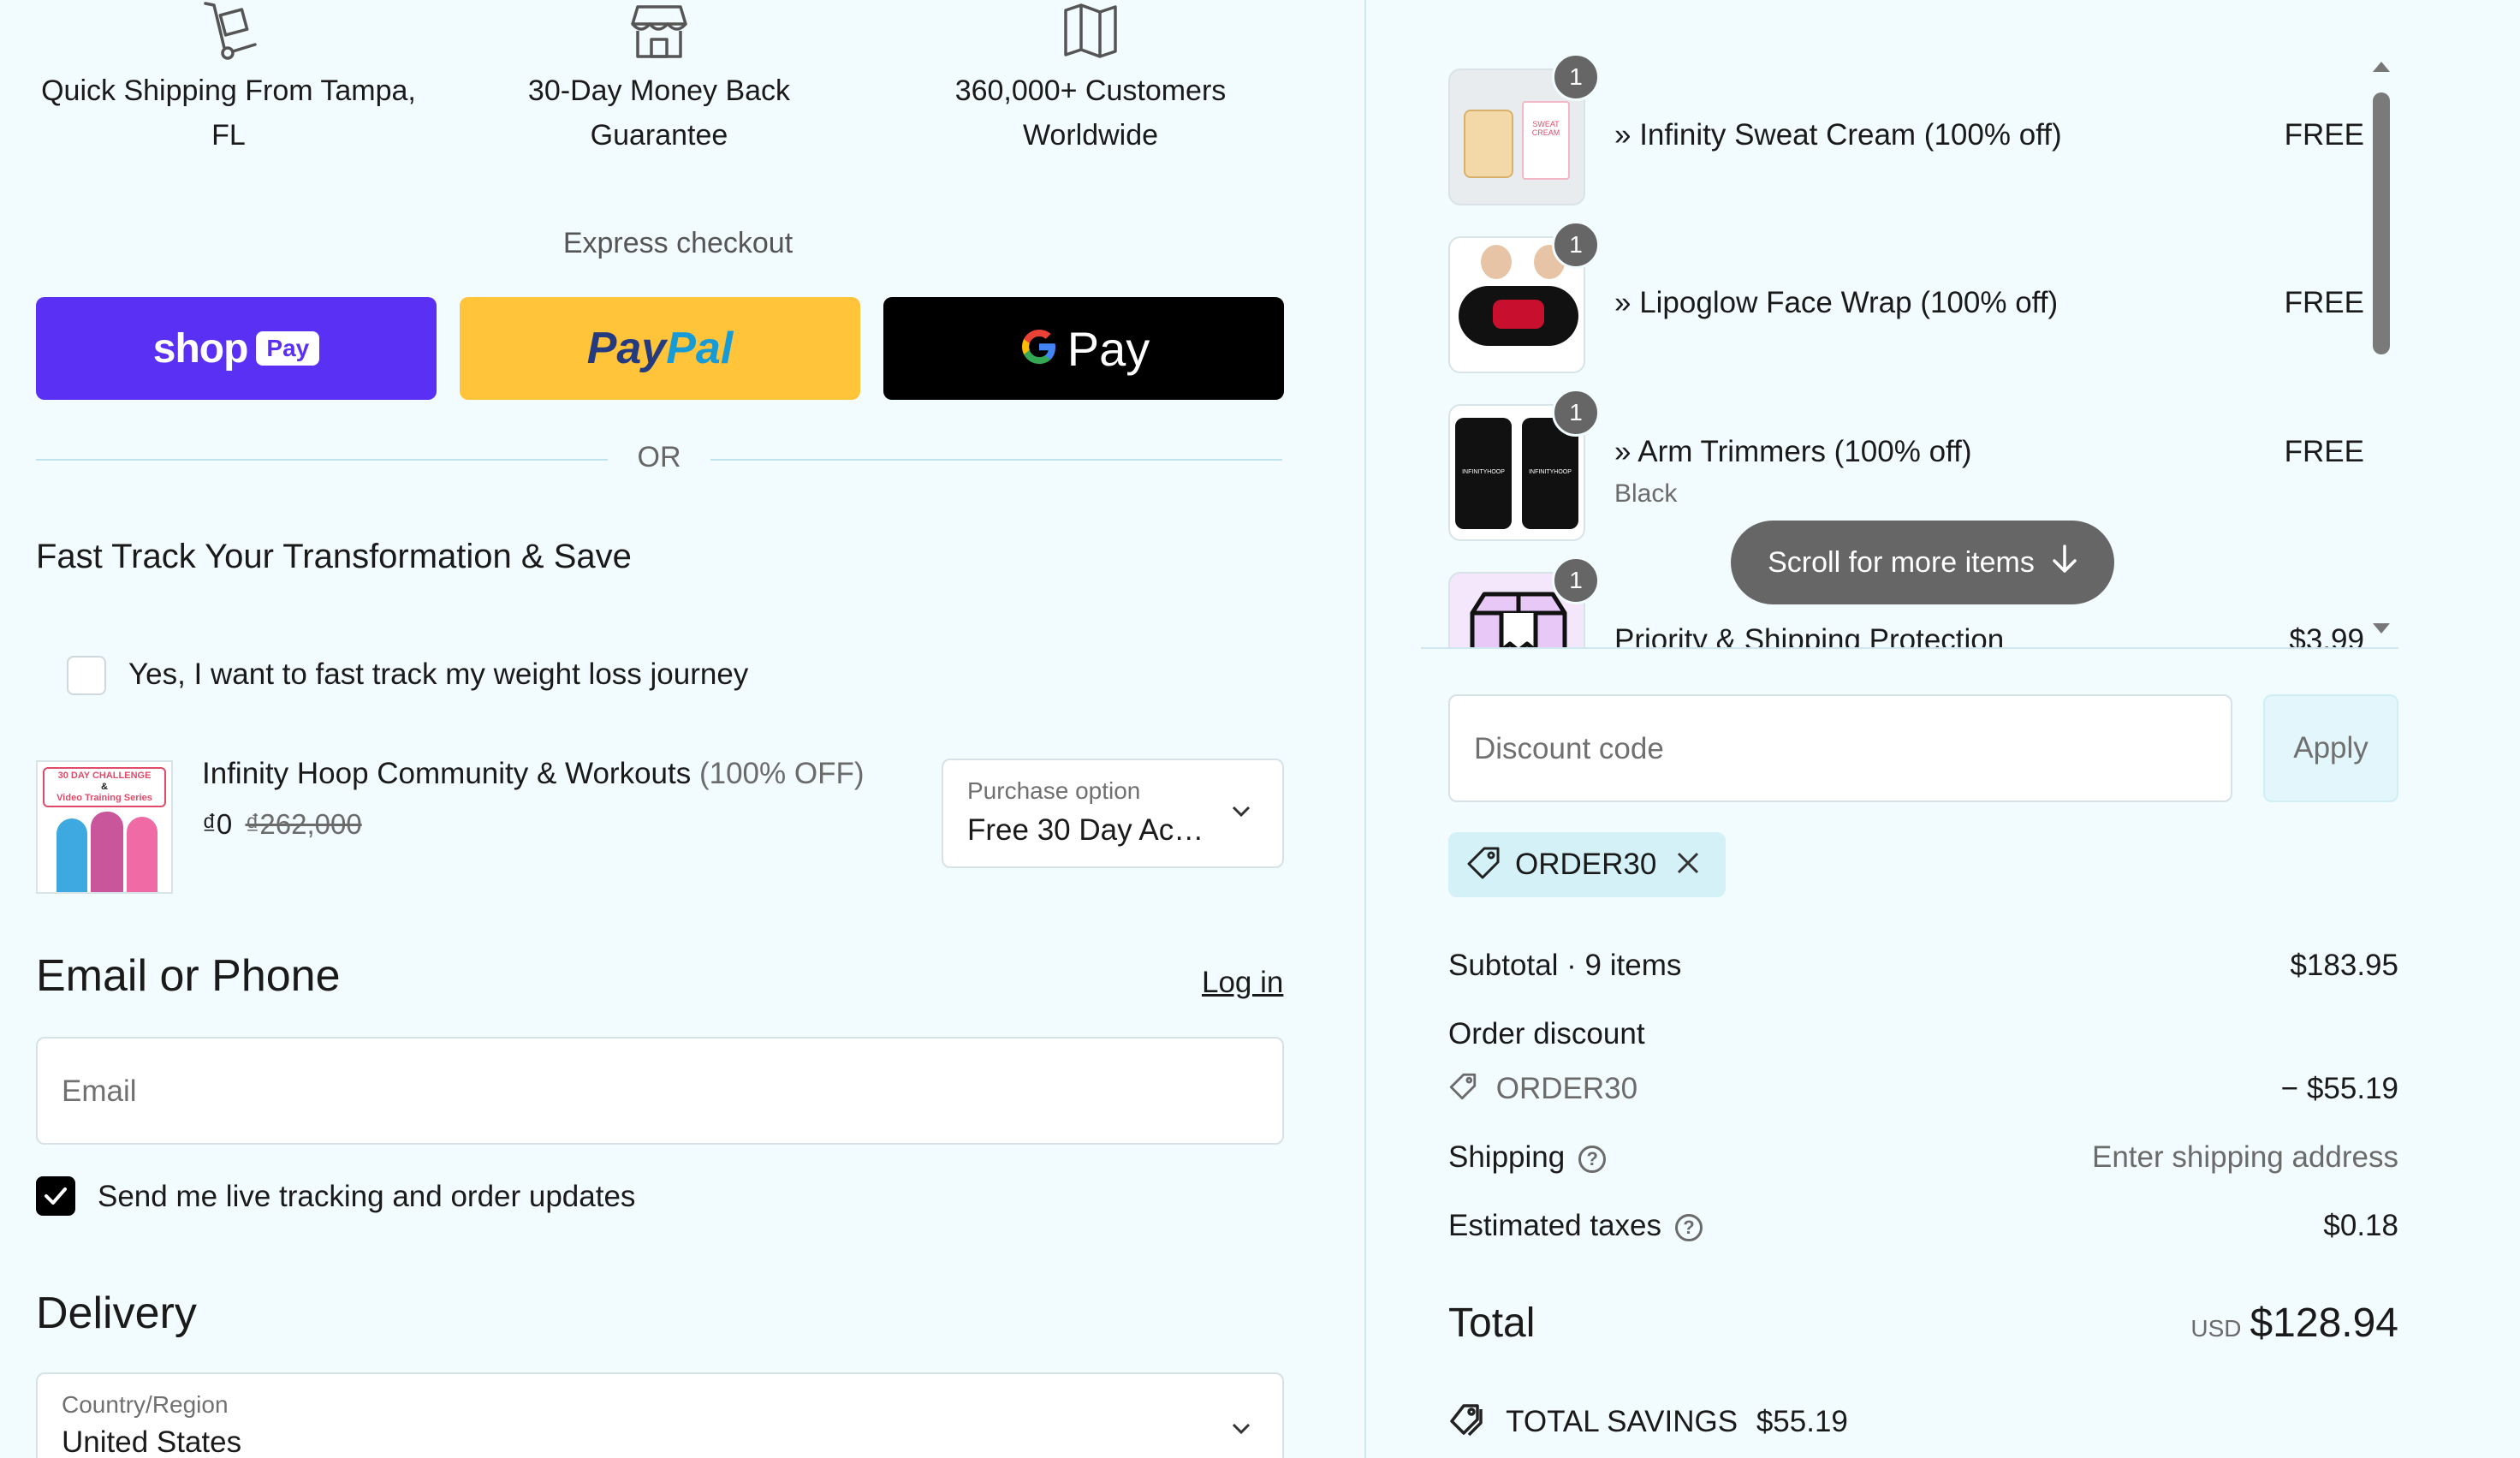 The image size is (2520, 1458). I want to click on badge-label: 360,000+ Customers Worldwide, so click(1090, 113).